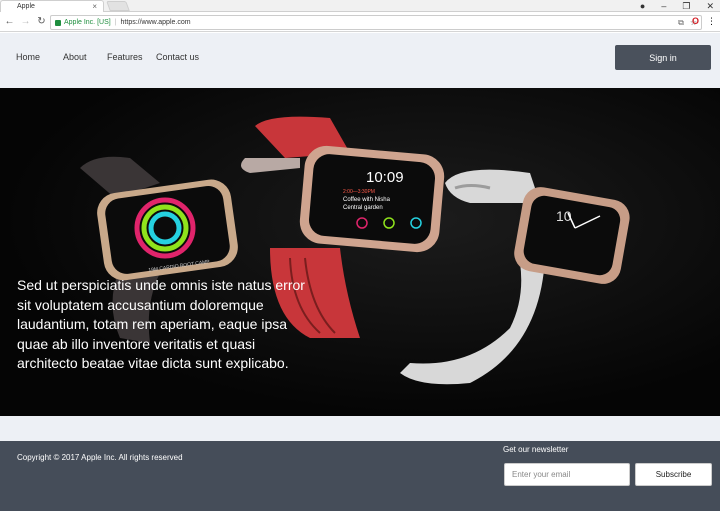 This screenshot has width=720, height=511. Describe the element at coordinates (710, 6) in the screenshot. I see `close-window-icon: ✕` at that location.